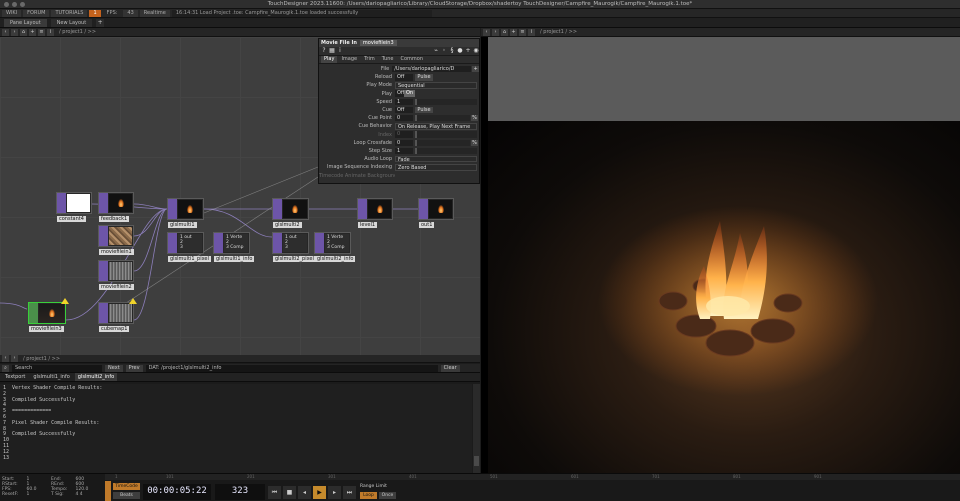  Describe the element at coordinates (444, 51) in the screenshot. I see `comment-icon: ◦` at that location.